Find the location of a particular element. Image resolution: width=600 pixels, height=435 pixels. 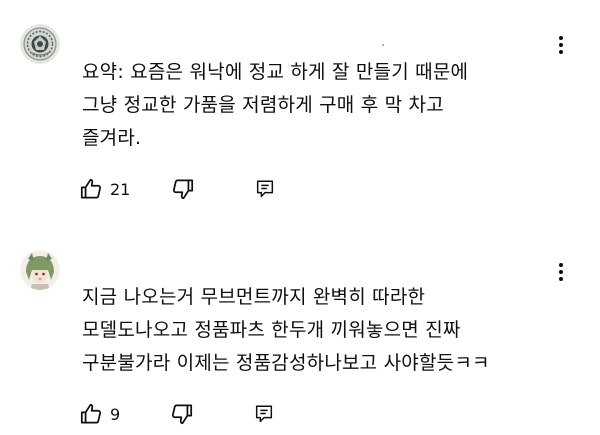

like-count: 21 is located at coordinates (120, 189).